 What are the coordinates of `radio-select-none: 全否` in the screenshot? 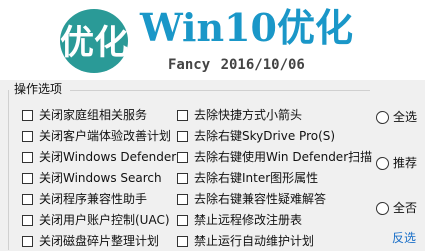 It's located at (396, 208).